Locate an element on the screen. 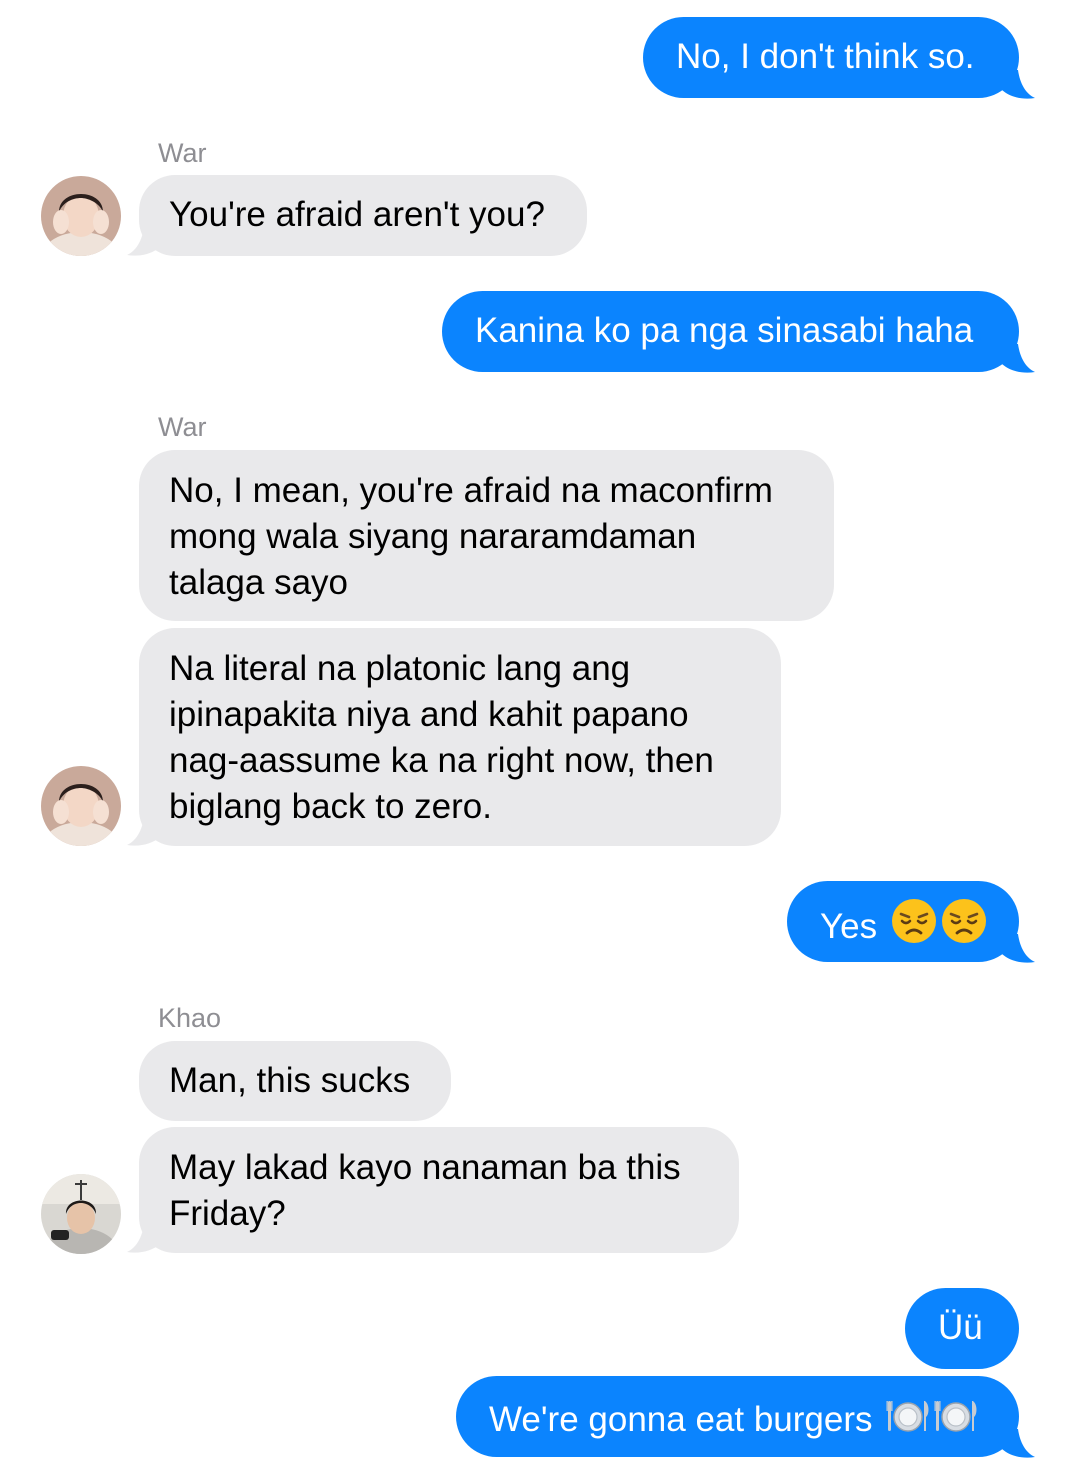 This screenshot has width=1080, height=1480. message-text: You're afraid aren't you? is located at coordinates (357, 214).